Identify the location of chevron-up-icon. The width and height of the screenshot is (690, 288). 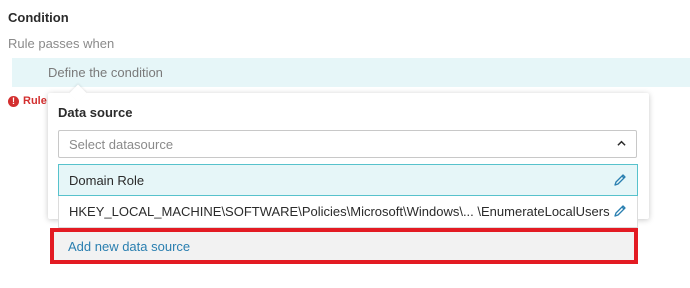
(621, 143).